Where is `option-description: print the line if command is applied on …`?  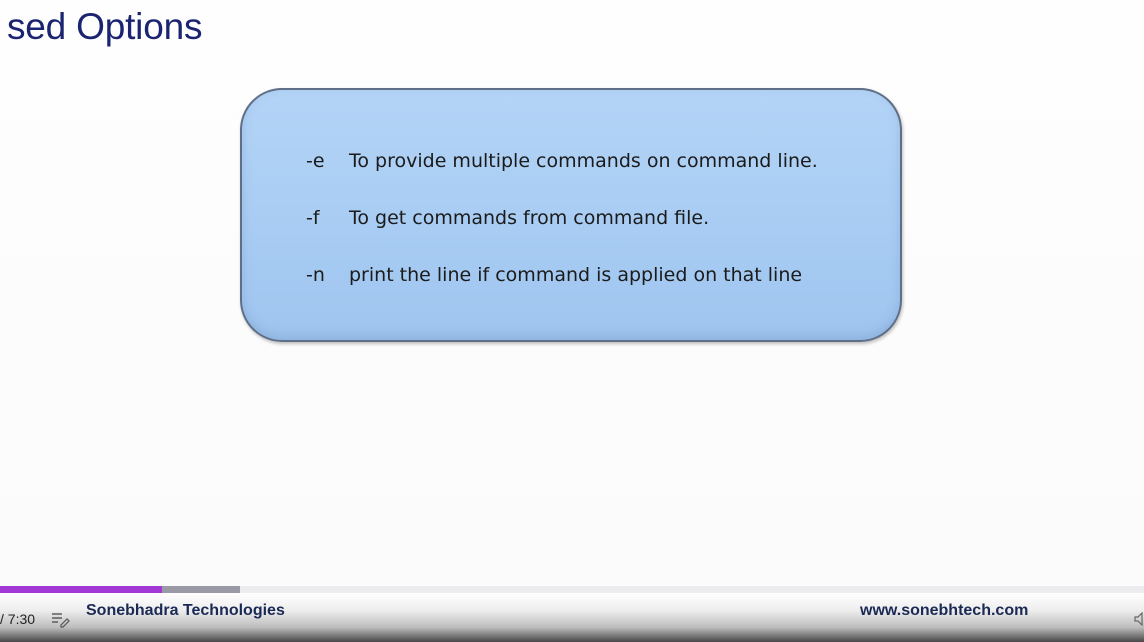 option-description: print the line if command is applied on … is located at coordinates (576, 275).